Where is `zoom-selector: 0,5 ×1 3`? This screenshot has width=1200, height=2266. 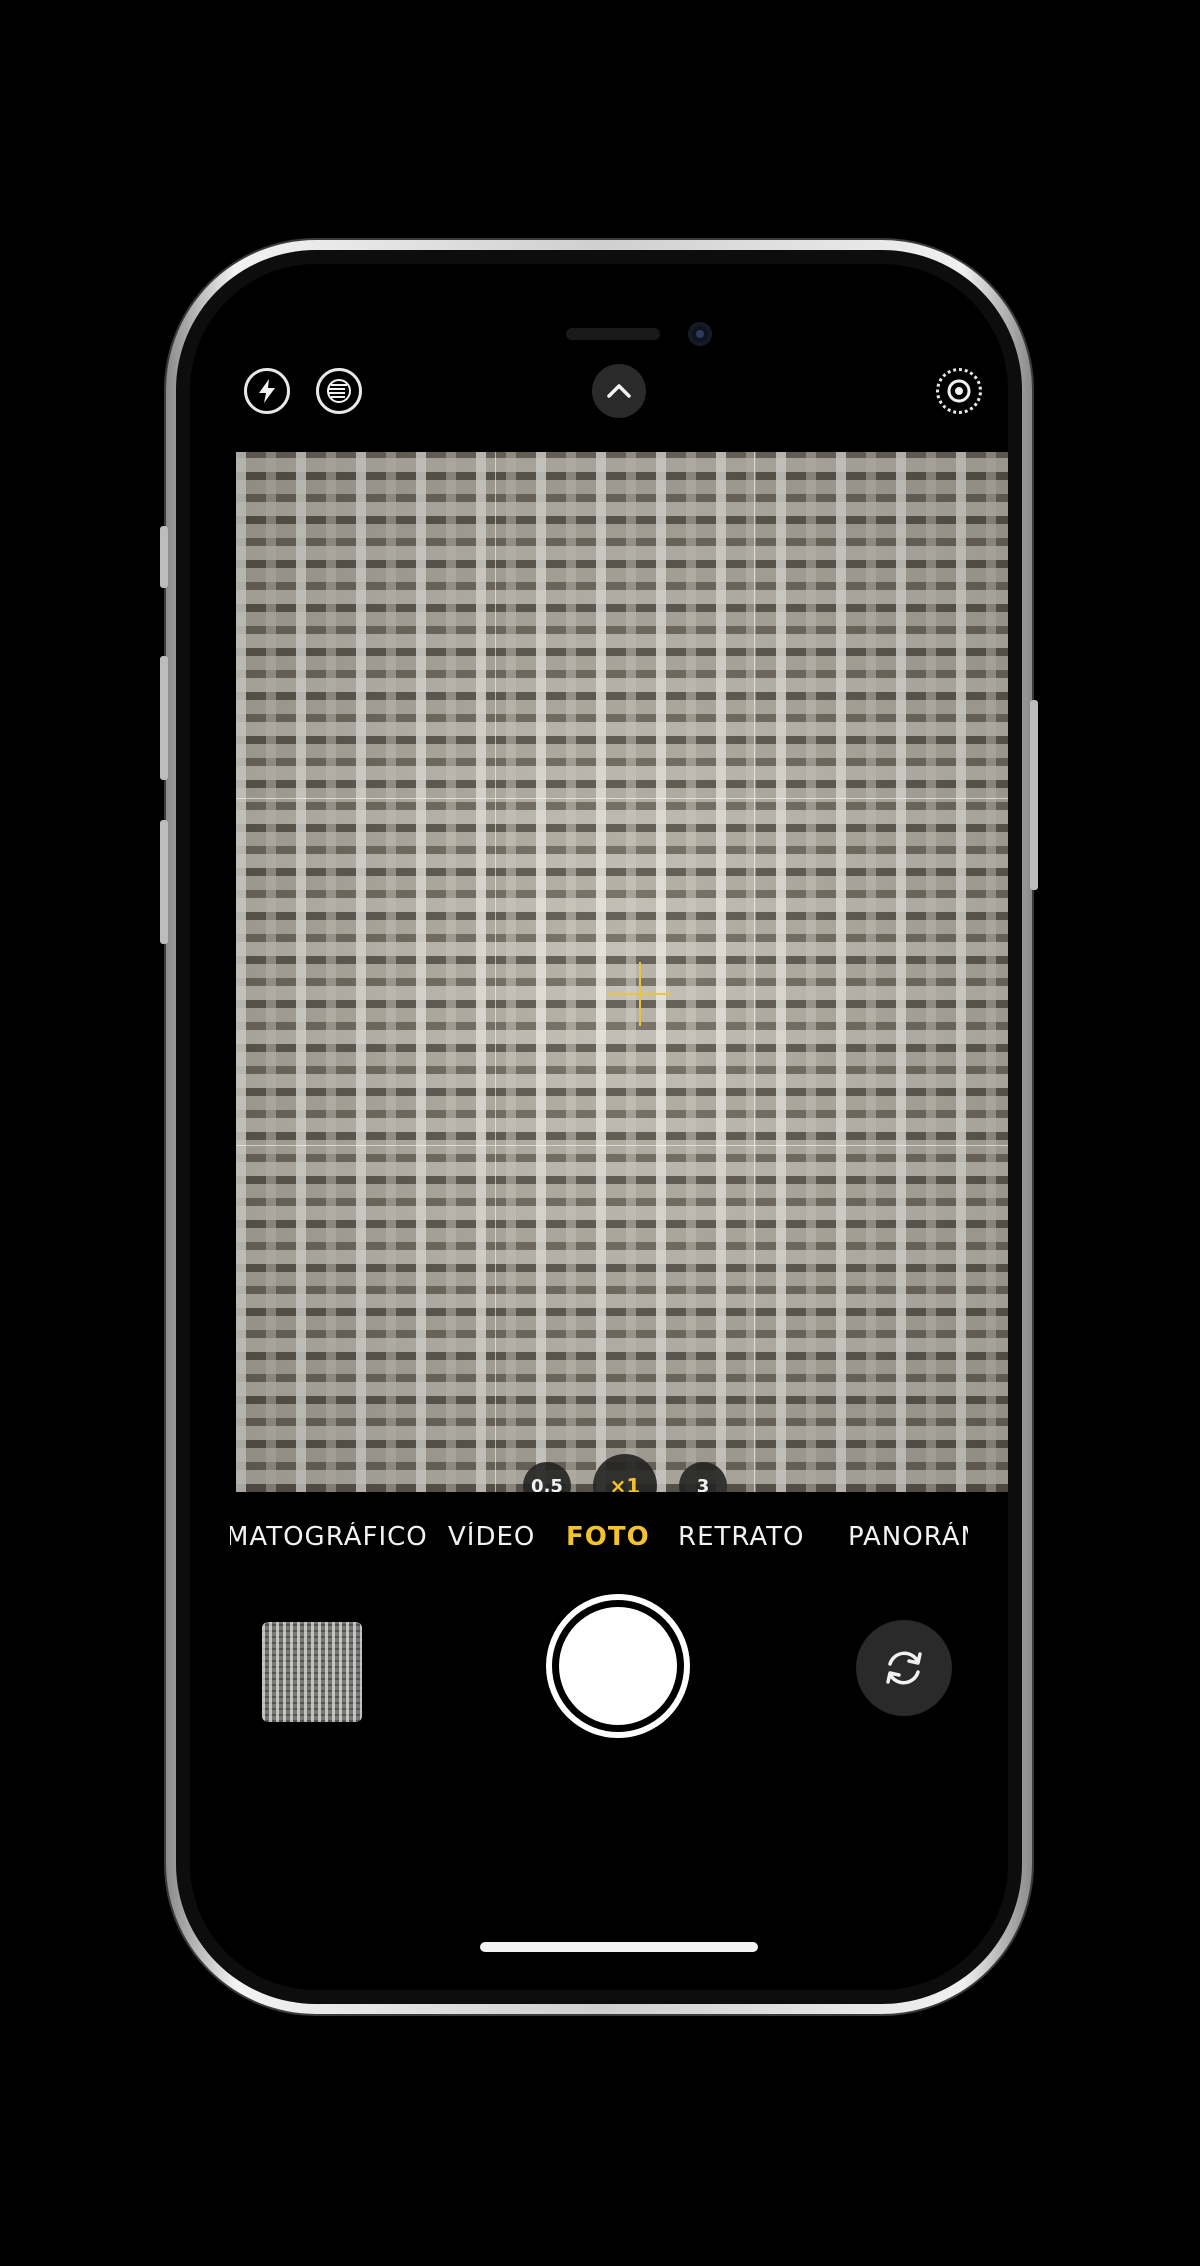
zoom-selector: 0,5 ×1 3 is located at coordinates (622, 1472).